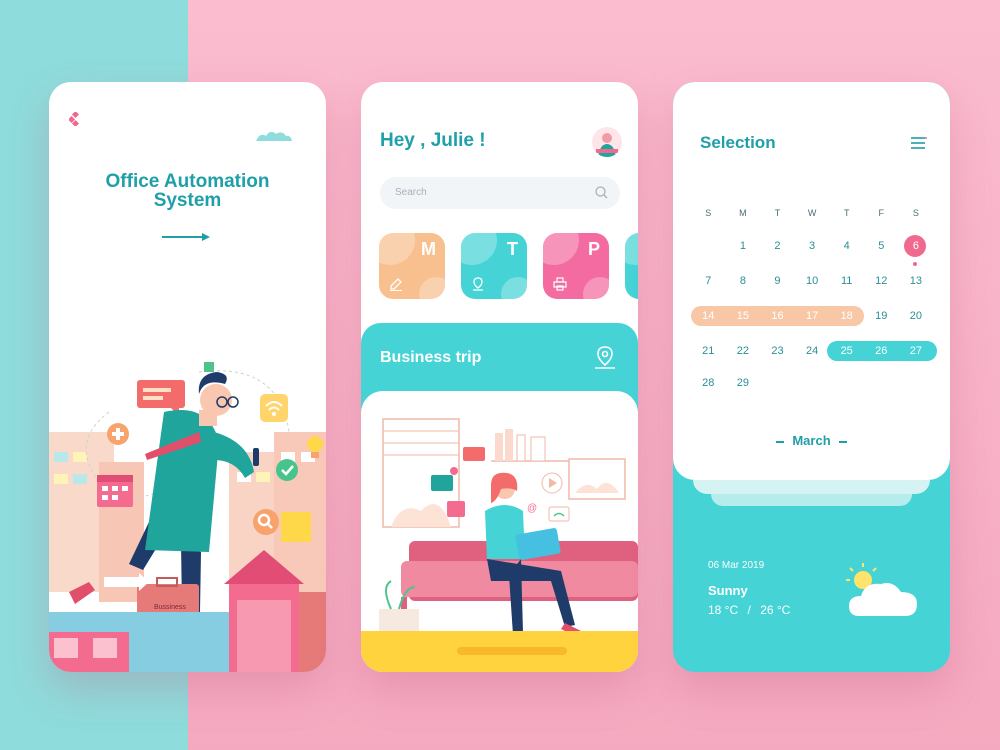 The image size is (1000, 750). What do you see at coordinates (812, 246) in the screenshot?
I see `day-cell: 3` at bounding box center [812, 246].